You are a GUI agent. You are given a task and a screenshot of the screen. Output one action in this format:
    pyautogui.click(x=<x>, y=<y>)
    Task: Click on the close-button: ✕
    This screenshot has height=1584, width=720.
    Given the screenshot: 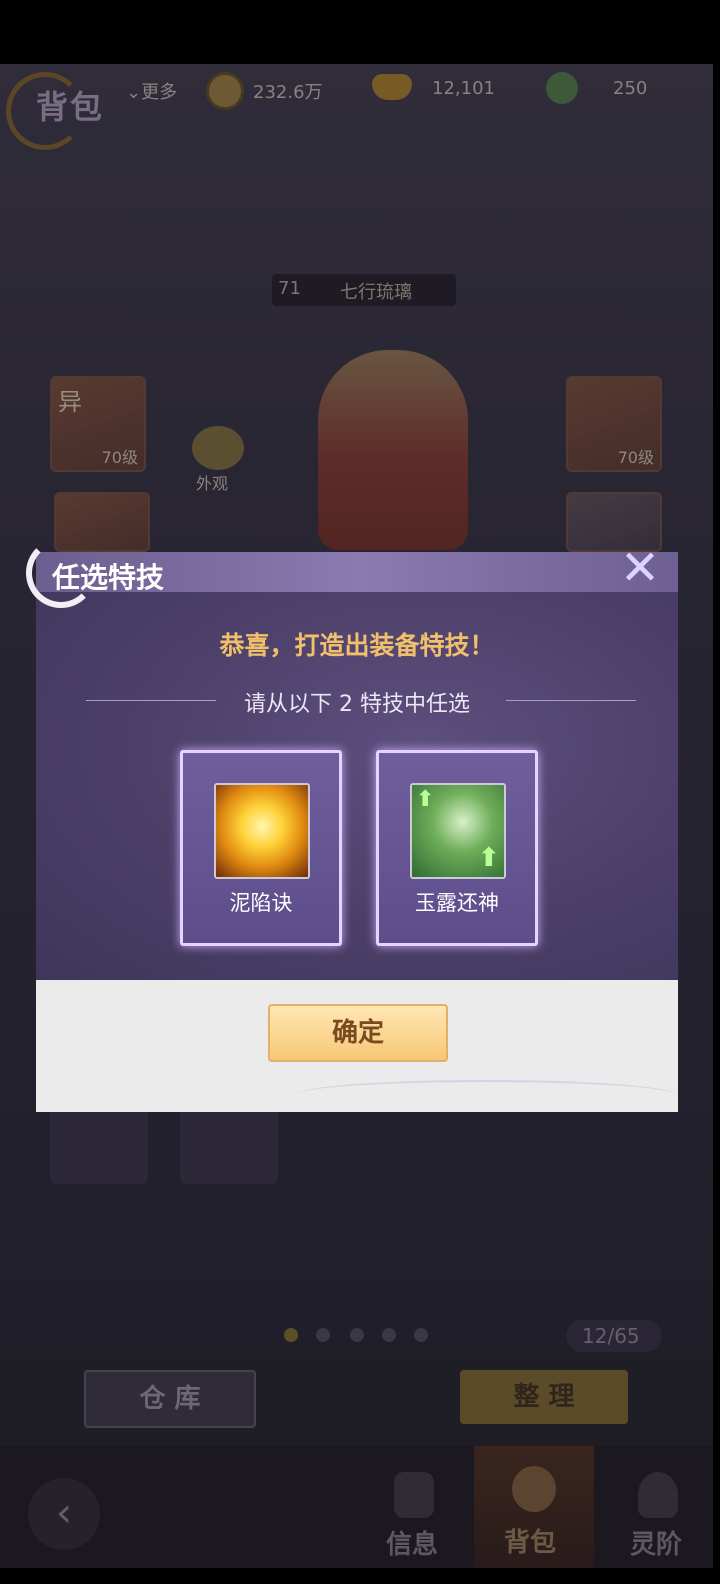 What is the action you would take?
    pyautogui.click(x=640, y=569)
    